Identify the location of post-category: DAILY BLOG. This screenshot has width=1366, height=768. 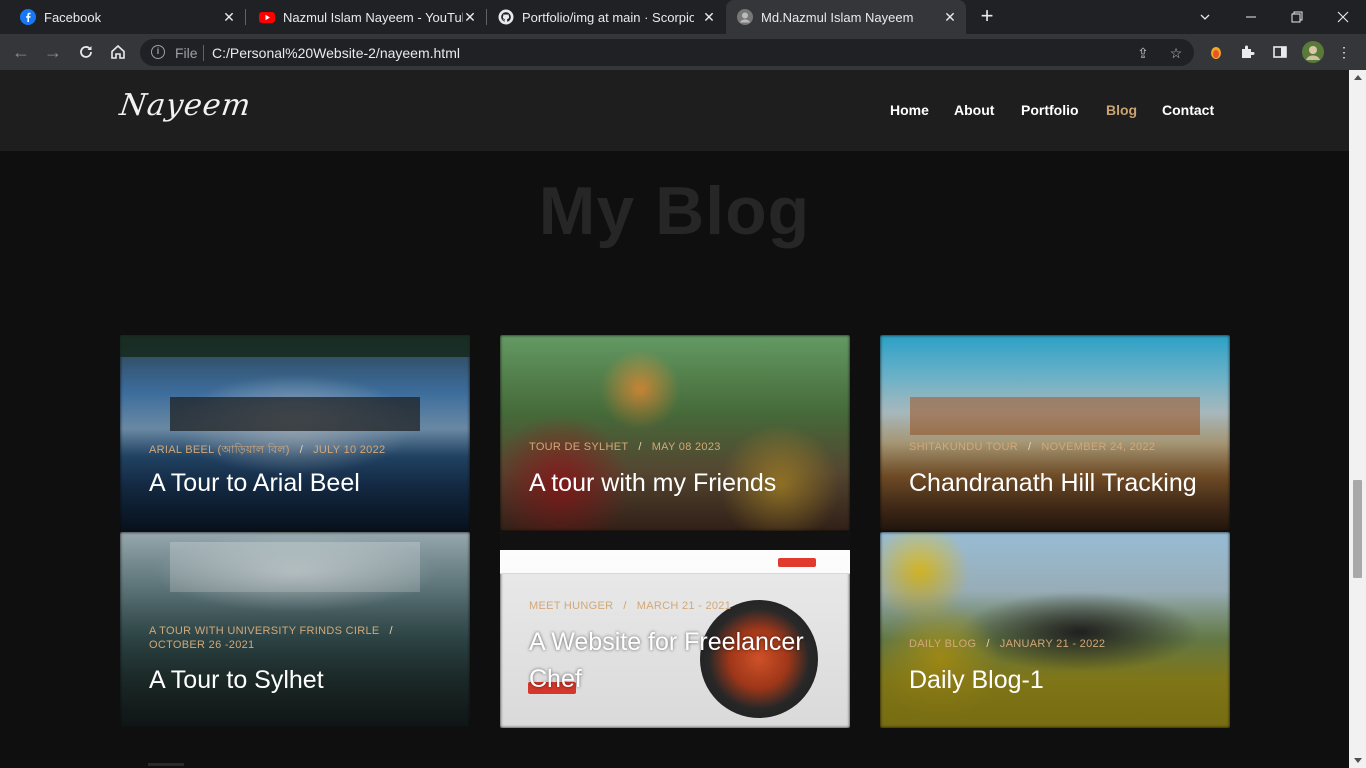
(942, 644).